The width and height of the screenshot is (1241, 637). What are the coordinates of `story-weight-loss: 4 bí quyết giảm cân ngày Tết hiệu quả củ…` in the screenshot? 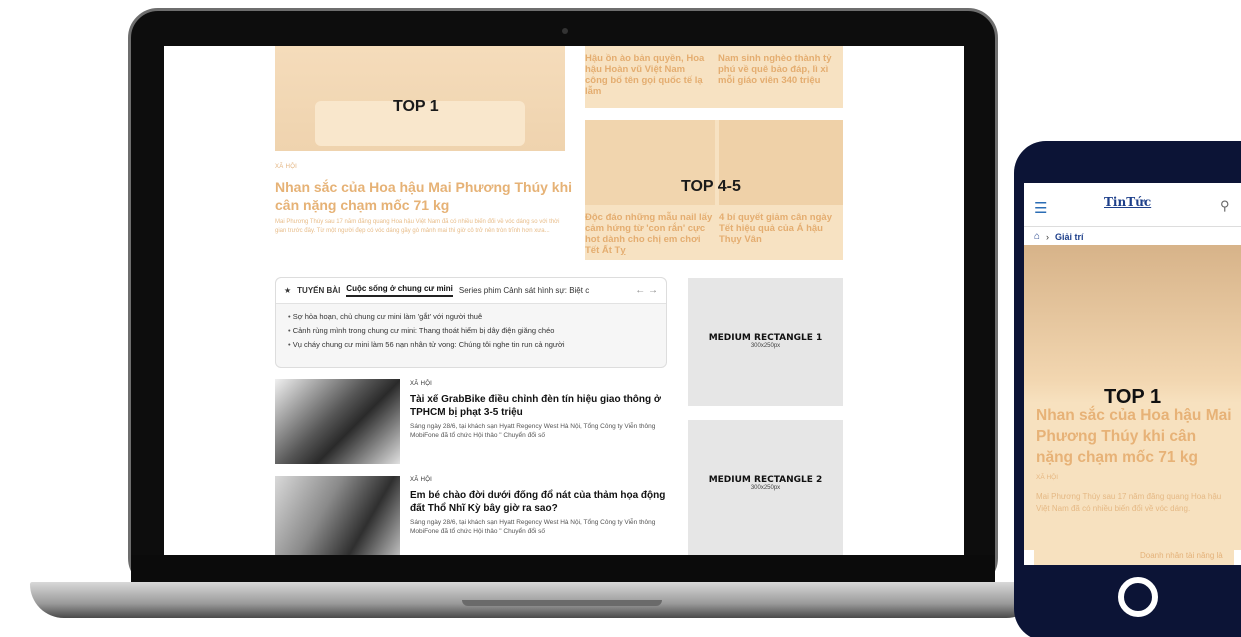 It's located at (781, 228).